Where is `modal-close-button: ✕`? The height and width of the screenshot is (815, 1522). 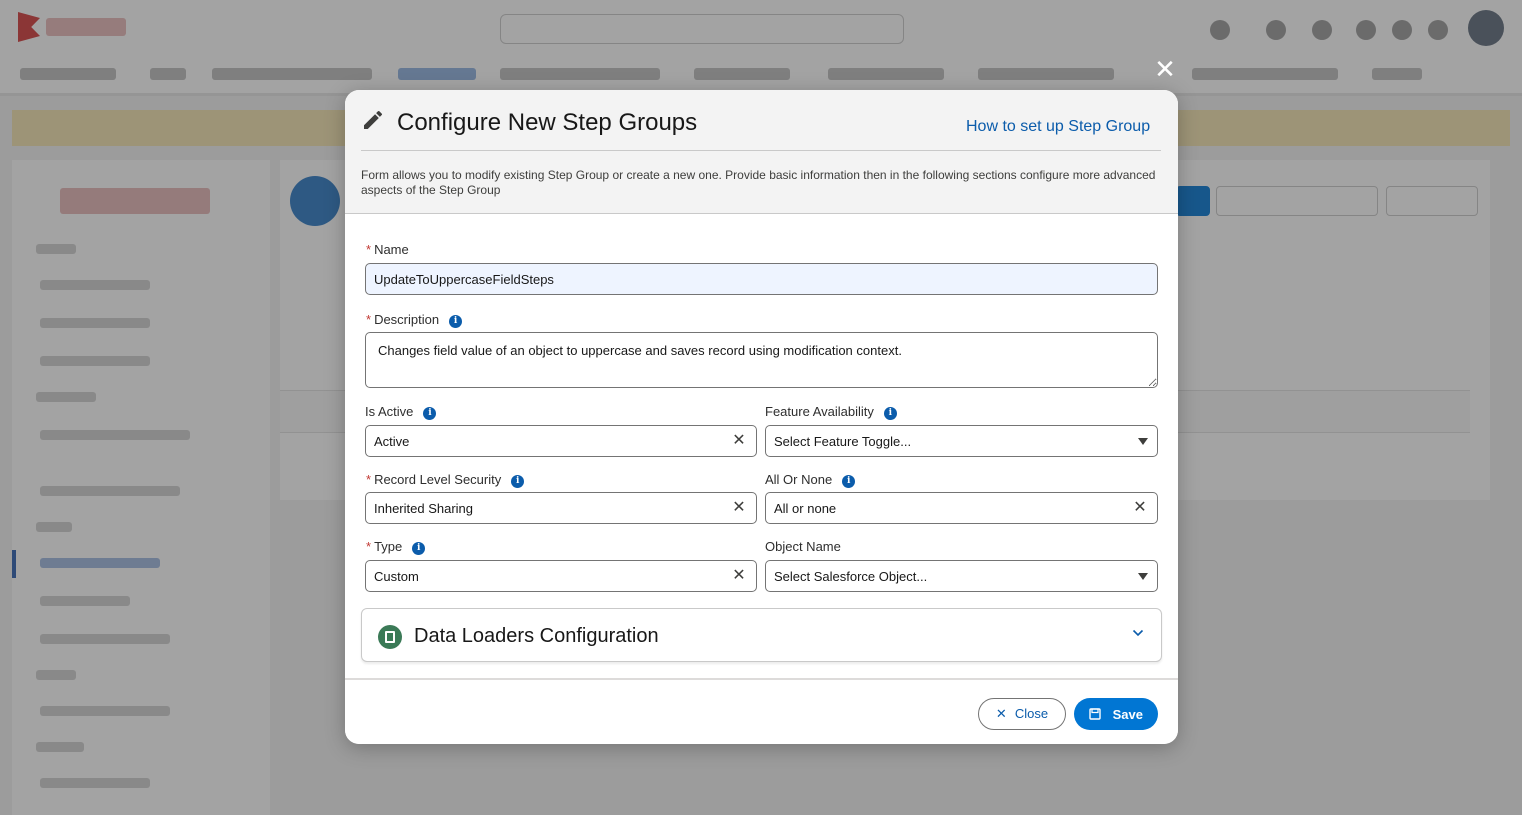 modal-close-button: ✕ is located at coordinates (1165, 69).